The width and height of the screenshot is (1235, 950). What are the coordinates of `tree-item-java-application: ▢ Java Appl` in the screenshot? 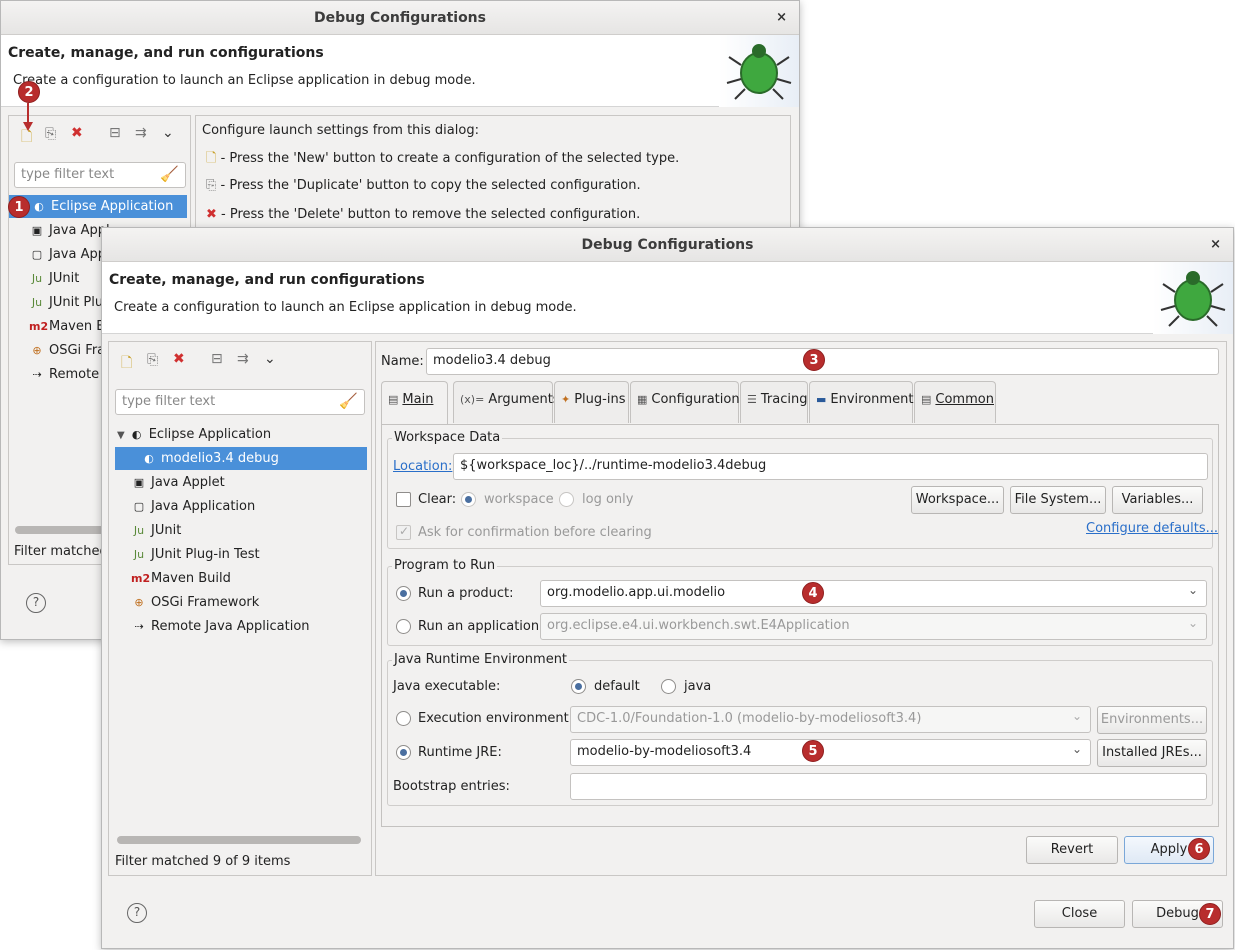 It's located at (69, 254).